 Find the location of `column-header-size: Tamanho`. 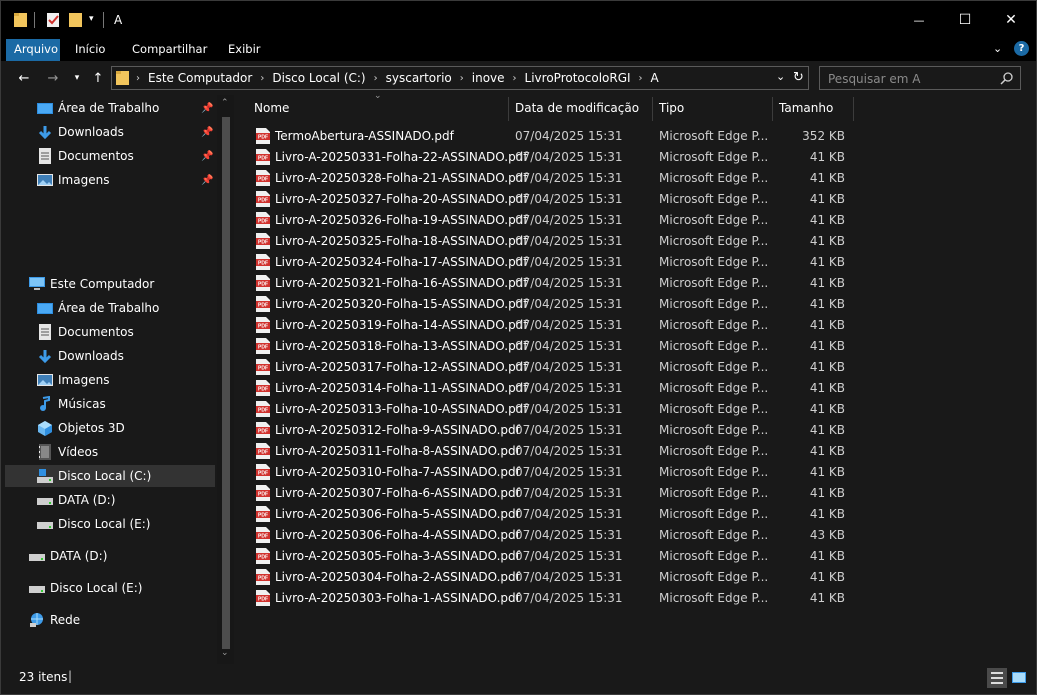

column-header-size: Tamanho is located at coordinates (806, 108).